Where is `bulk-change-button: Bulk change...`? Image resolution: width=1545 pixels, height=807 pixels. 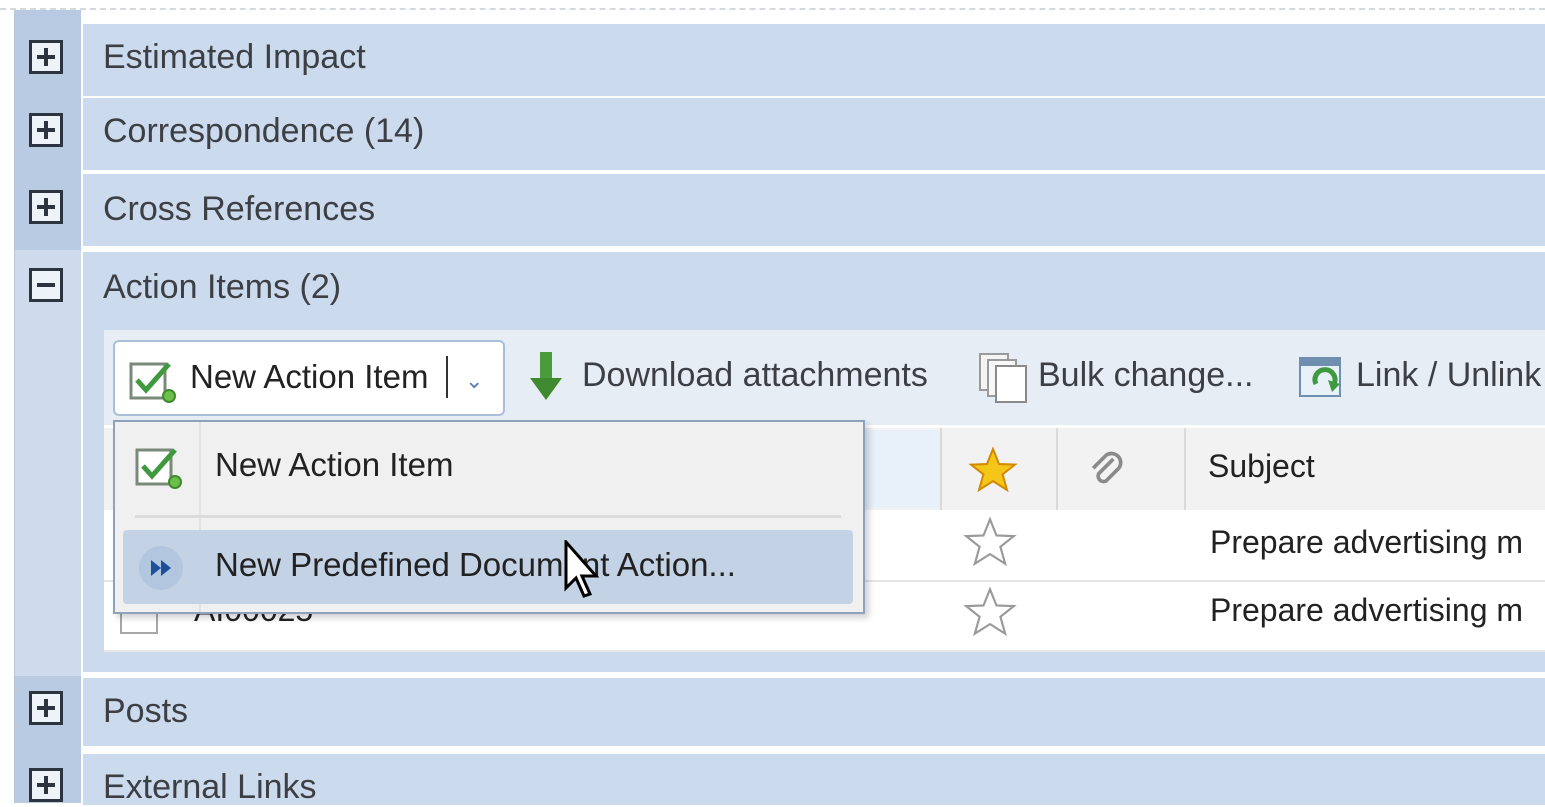 bulk-change-button: Bulk change... is located at coordinates (1145, 375).